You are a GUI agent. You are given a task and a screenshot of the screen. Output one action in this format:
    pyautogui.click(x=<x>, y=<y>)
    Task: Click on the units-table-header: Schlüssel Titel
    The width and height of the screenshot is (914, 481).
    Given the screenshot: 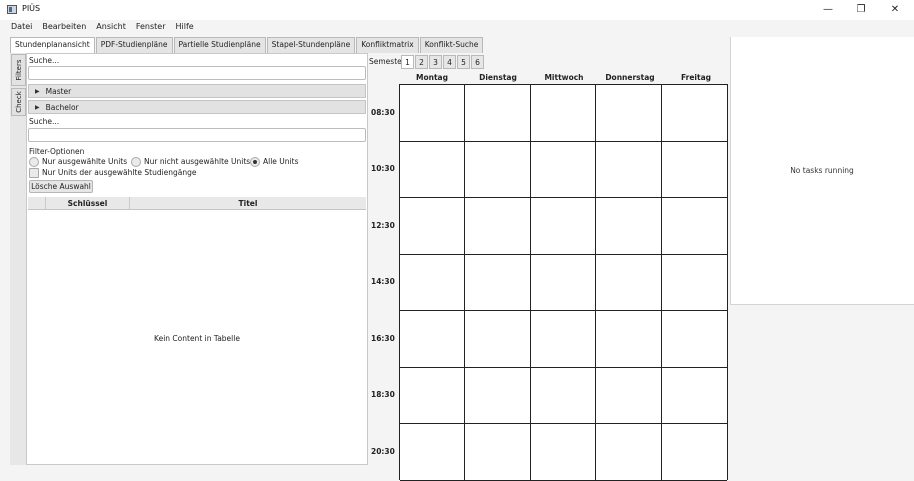 What is the action you would take?
    pyautogui.click(x=197, y=203)
    